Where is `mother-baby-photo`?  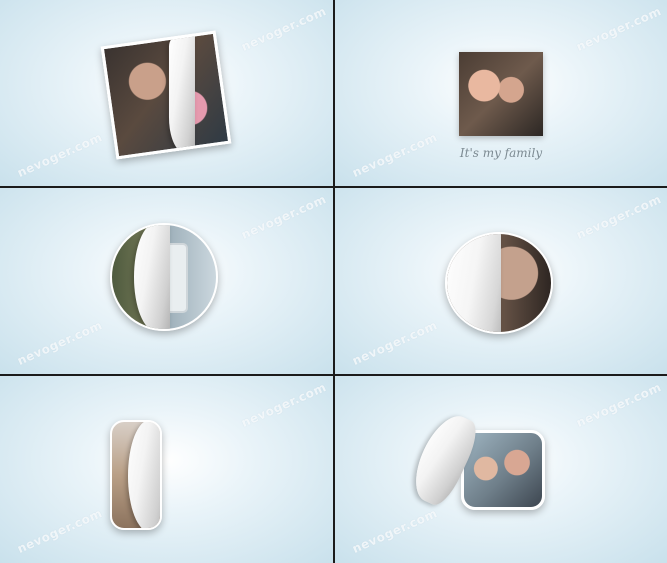 mother-baby-photo is located at coordinates (166, 95).